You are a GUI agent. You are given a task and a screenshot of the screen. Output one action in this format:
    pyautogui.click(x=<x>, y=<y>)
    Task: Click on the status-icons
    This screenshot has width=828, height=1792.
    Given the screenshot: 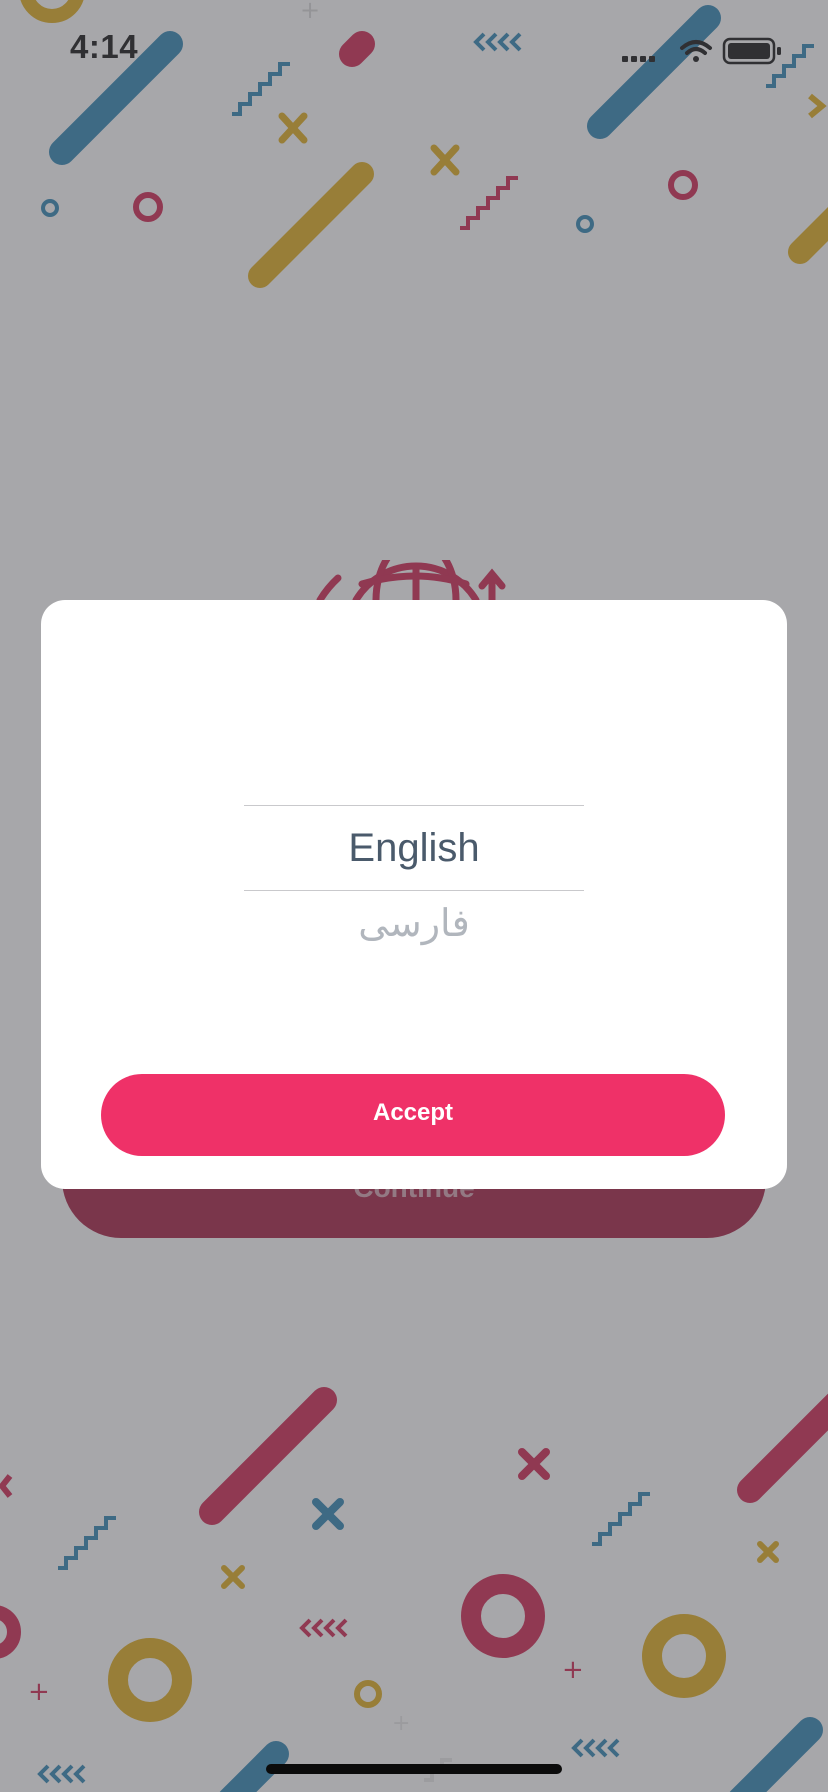 What is the action you would take?
    pyautogui.click(x=701, y=51)
    